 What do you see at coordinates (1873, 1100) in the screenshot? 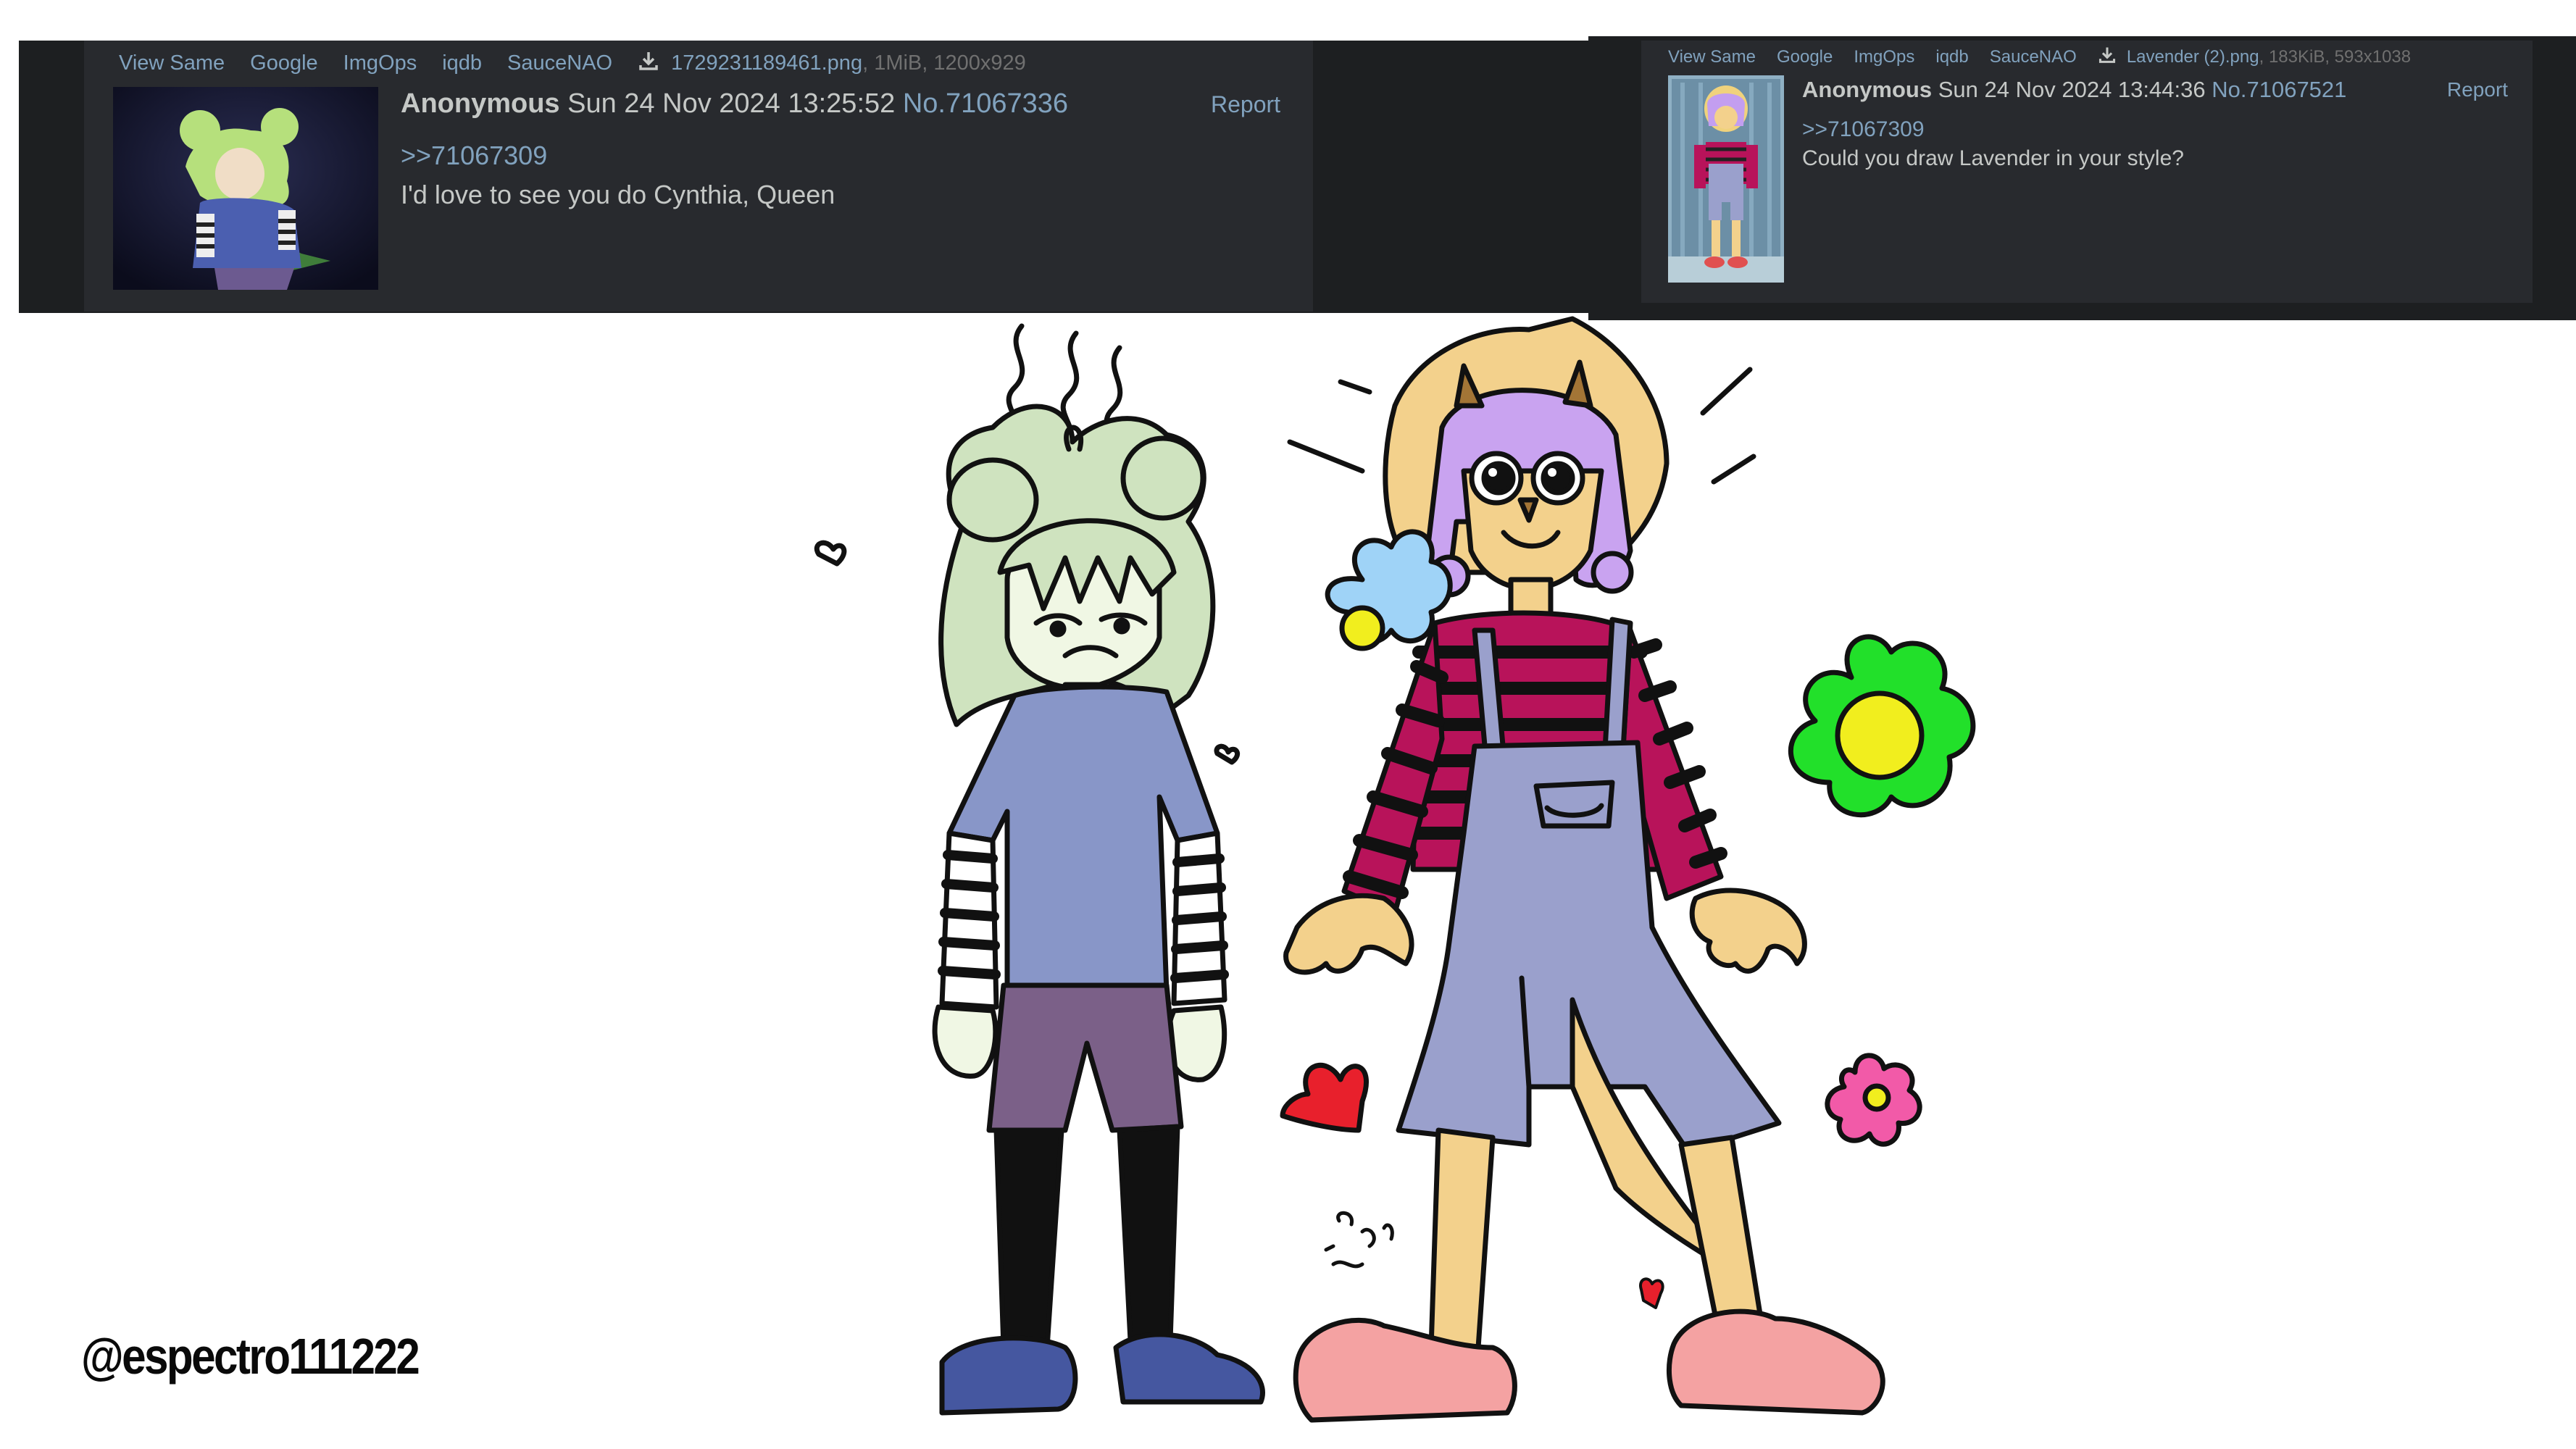
I see `flower-pink` at bounding box center [1873, 1100].